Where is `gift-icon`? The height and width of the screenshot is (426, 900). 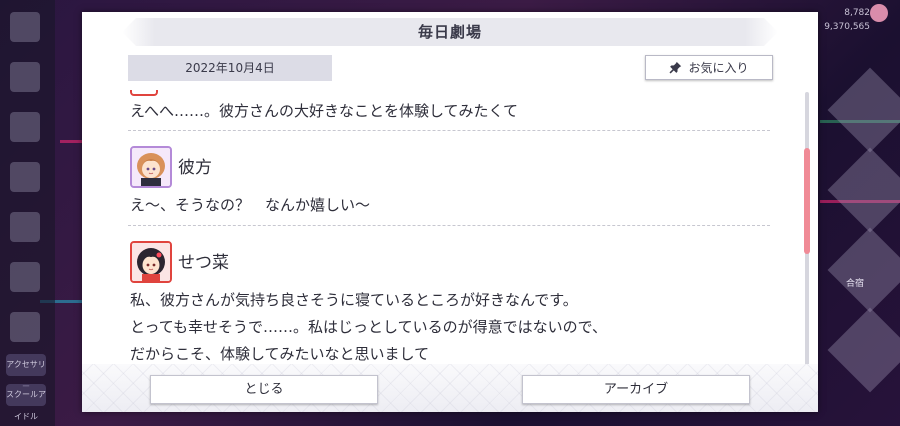 gift-icon is located at coordinates (25, 177).